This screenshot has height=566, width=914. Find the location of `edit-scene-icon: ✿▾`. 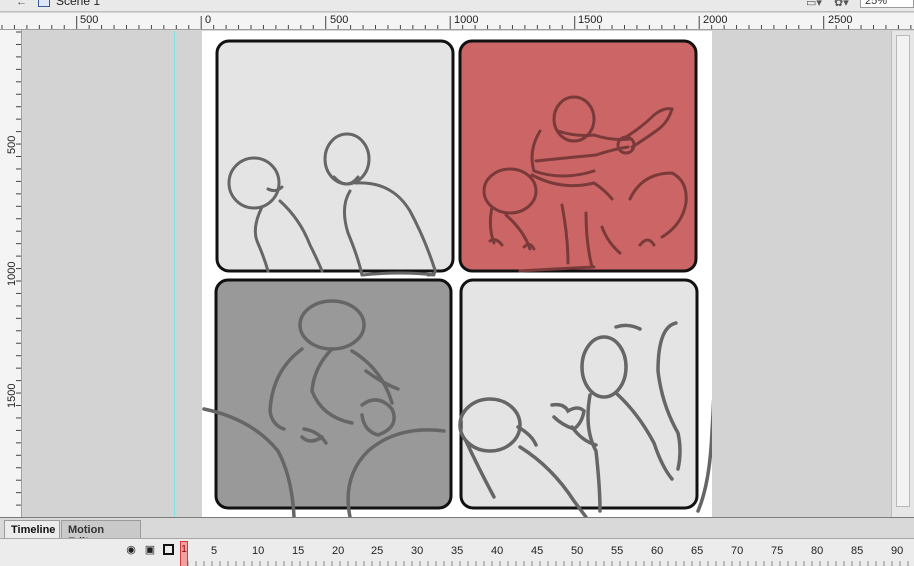

edit-scene-icon: ✿▾ is located at coordinates (841, 4).